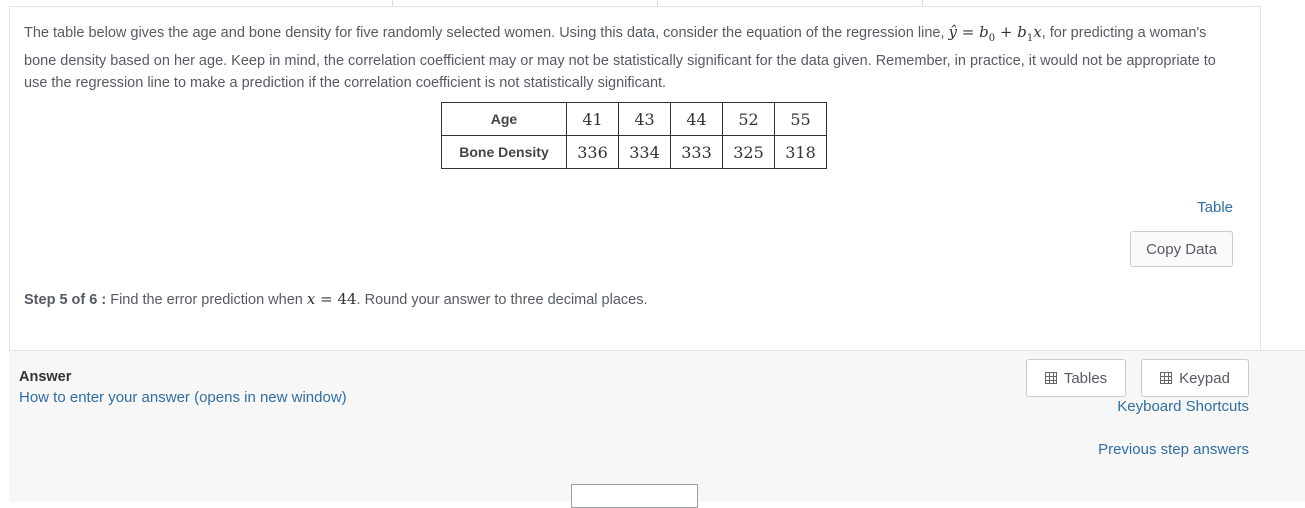 The height and width of the screenshot is (508, 1305). Describe the element at coordinates (1181, 249) in the screenshot. I see `copy-data-button: Copy Data` at that location.